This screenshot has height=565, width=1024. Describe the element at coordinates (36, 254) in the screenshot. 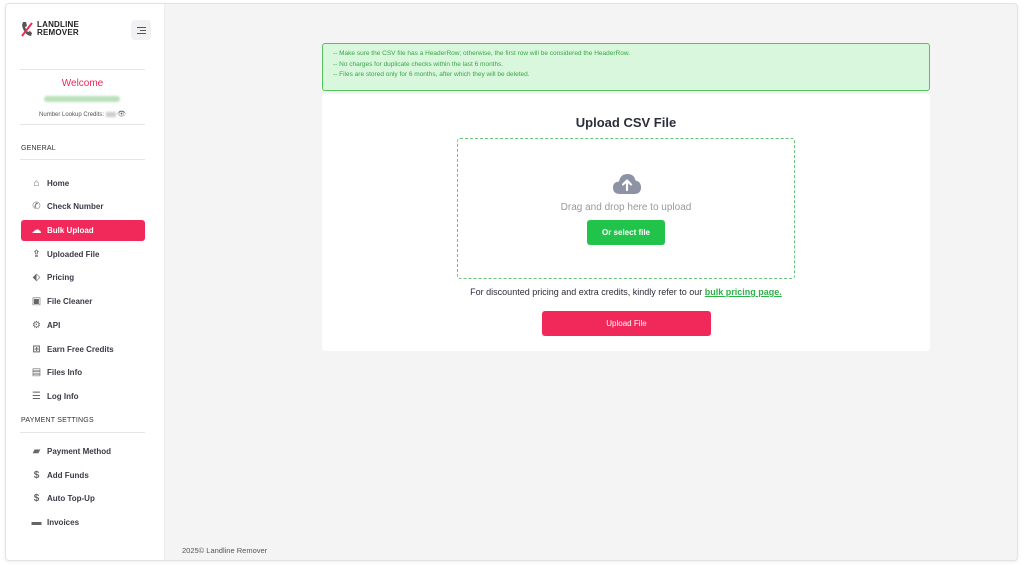

I see `upload-icon: ⇪` at that location.